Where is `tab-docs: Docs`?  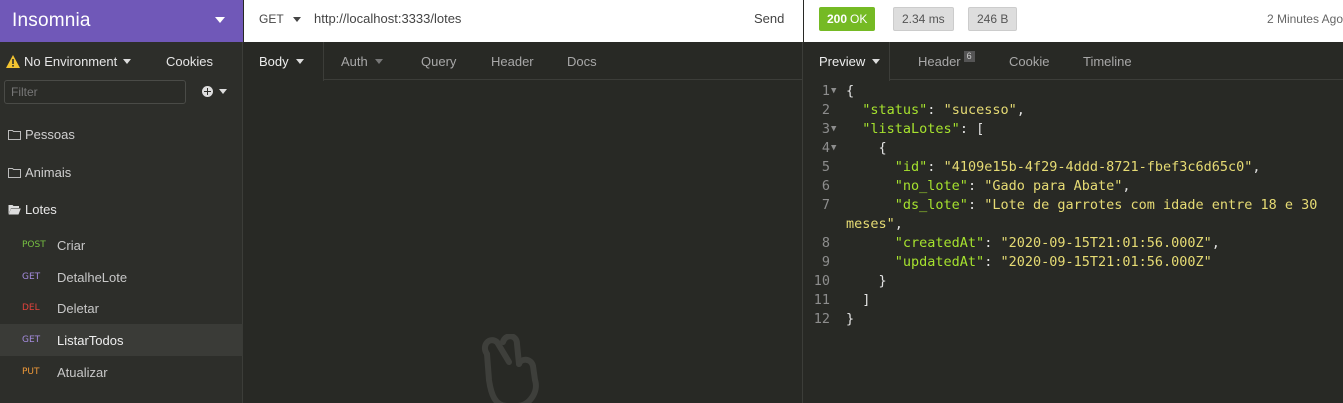 tab-docs: Docs is located at coordinates (582, 61).